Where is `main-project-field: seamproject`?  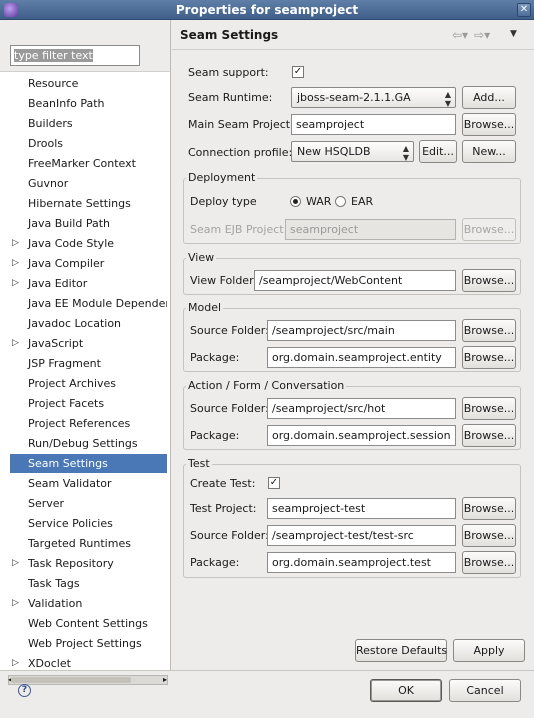 main-project-field: seamproject is located at coordinates (373, 124).